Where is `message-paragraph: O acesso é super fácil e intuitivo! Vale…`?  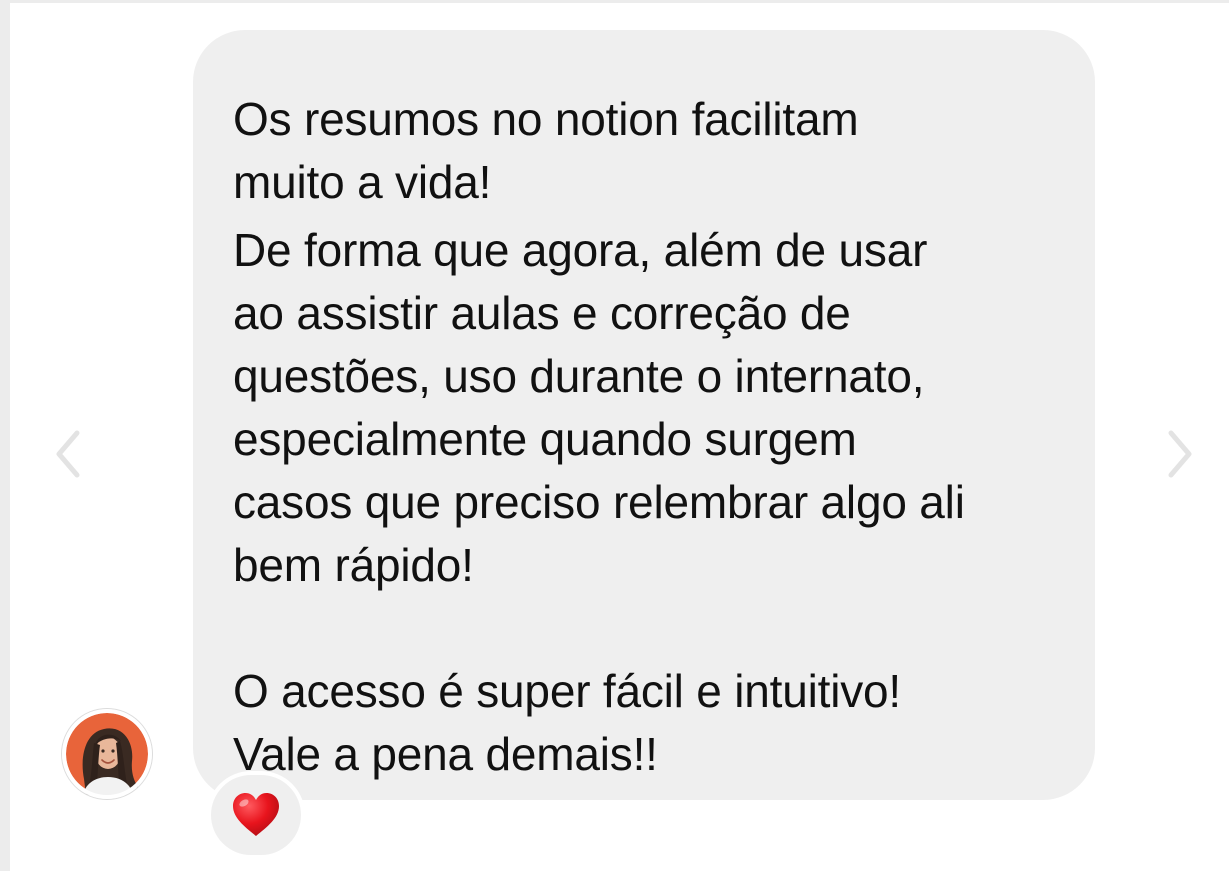 message-paragraph: O acesso é super fácil e intuitivo! Vale… is located at coordinates (644, 723).